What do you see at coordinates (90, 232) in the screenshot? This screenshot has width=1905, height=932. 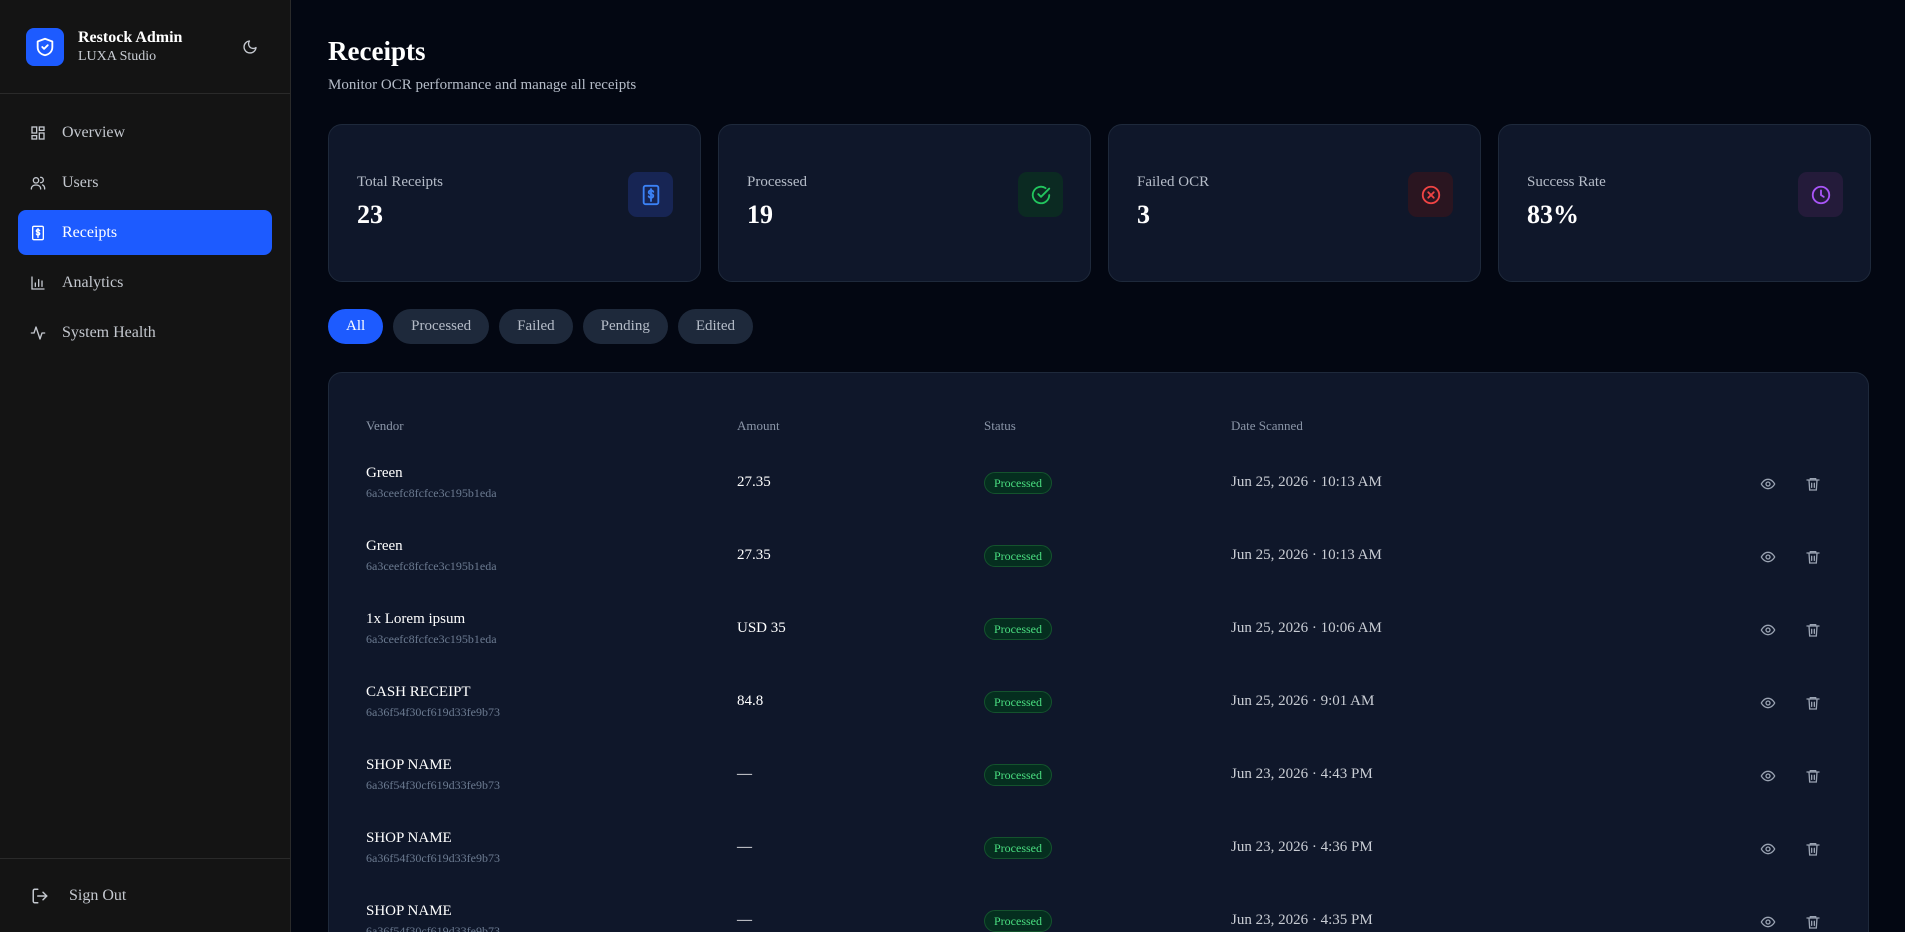 I see `sidebar-item-label: Receipts` at bounding box center [90, 232].